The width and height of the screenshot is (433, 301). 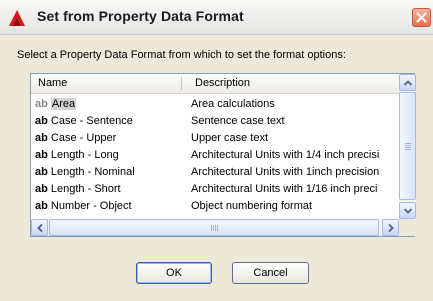 I want to click on column-divider, so click(x=181, y=83).